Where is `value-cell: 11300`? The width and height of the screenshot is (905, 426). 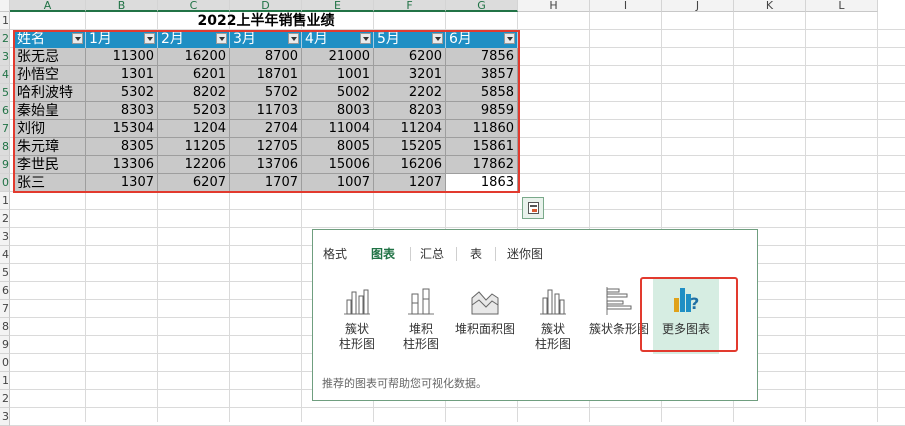
value-cell: 11300 is located at coordinates (122, 57).